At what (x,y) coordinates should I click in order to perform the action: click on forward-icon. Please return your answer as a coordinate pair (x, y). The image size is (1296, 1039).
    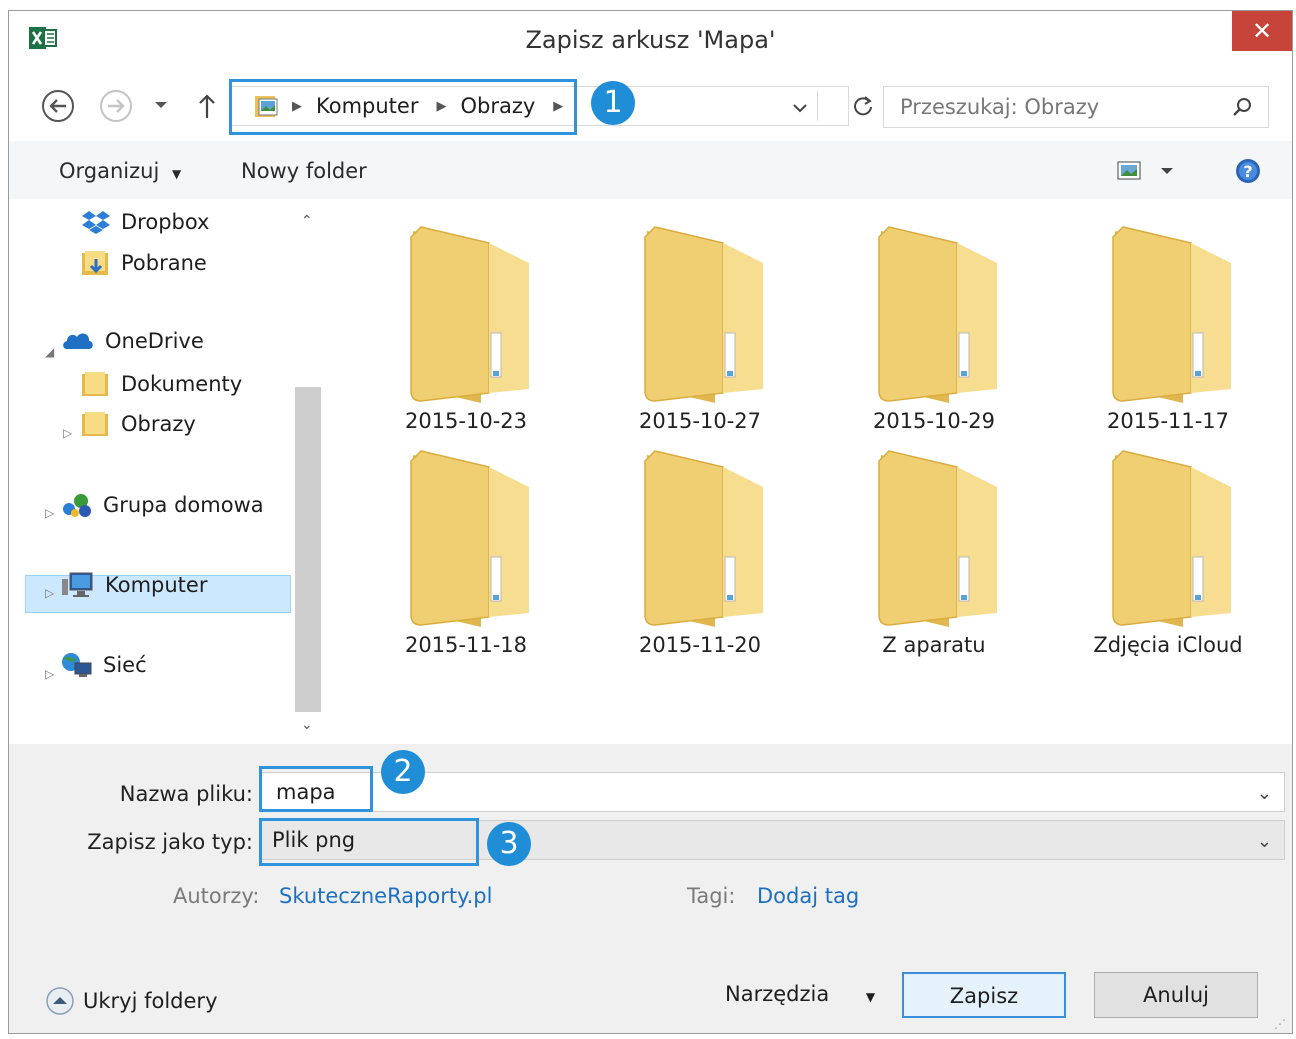
    Looking at the image, I should click on (116, 106).